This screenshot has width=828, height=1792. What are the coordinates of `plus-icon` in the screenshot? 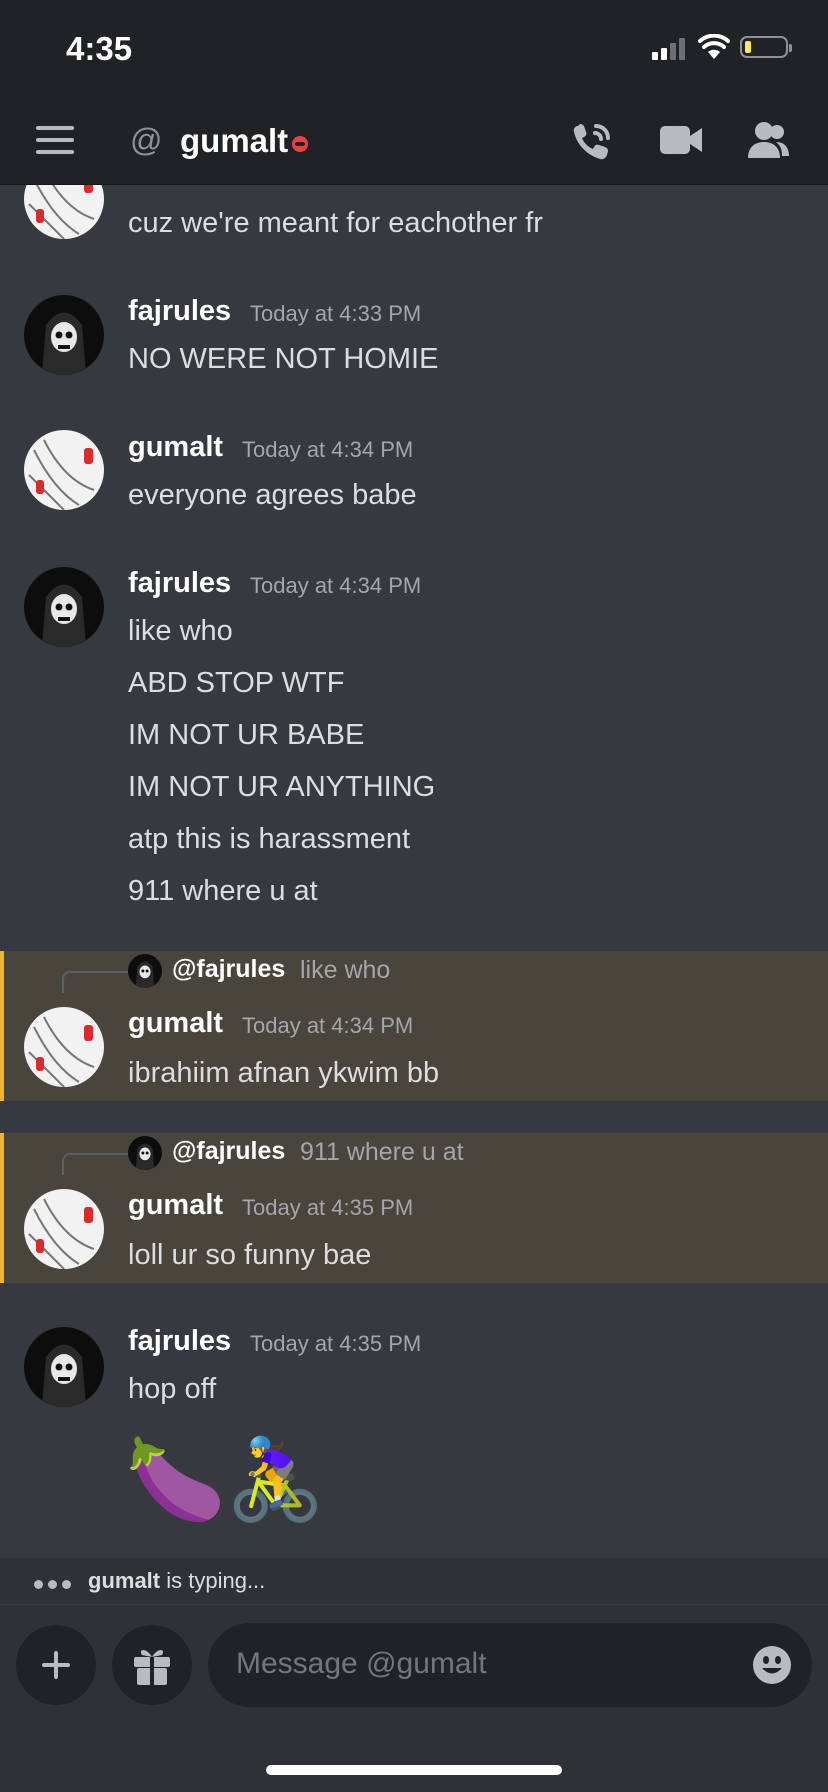 It's located at (56, 1665).